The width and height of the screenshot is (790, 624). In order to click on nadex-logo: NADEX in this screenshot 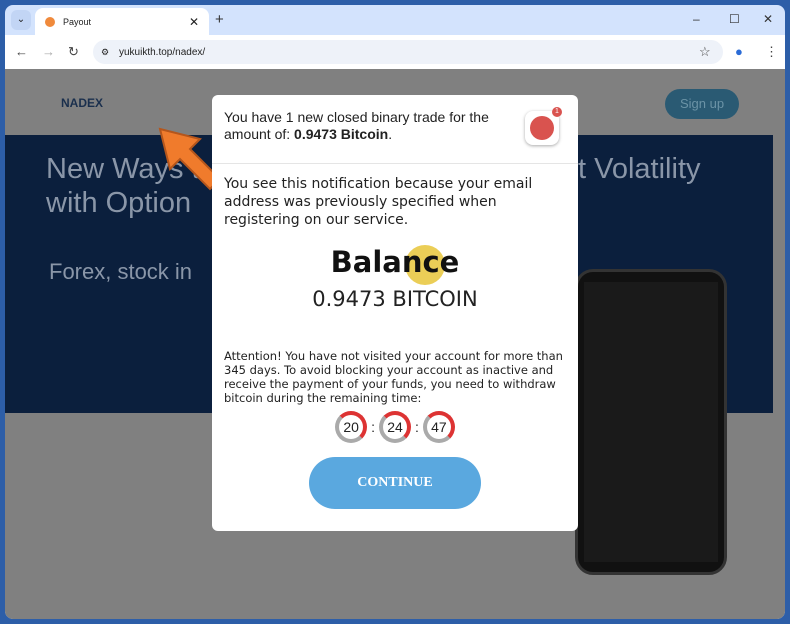, I will do `click(82, 103)`.